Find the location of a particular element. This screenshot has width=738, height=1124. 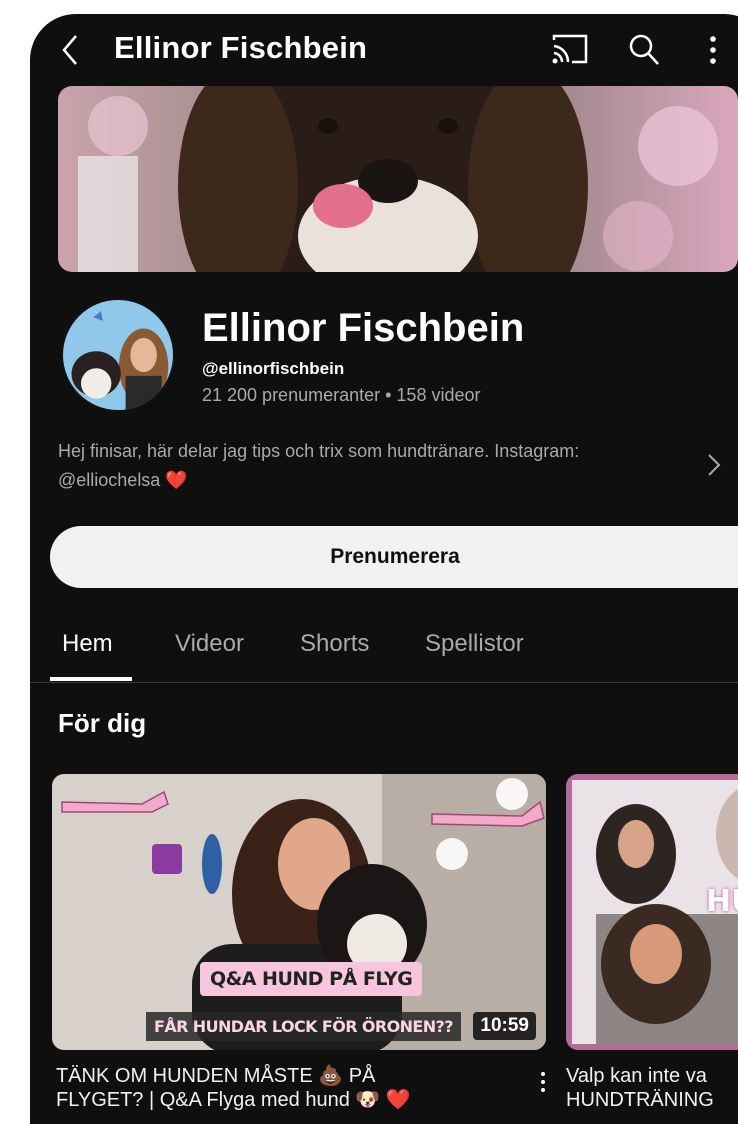

video-duration: 10:59 is located at coordinates (504, 1026).